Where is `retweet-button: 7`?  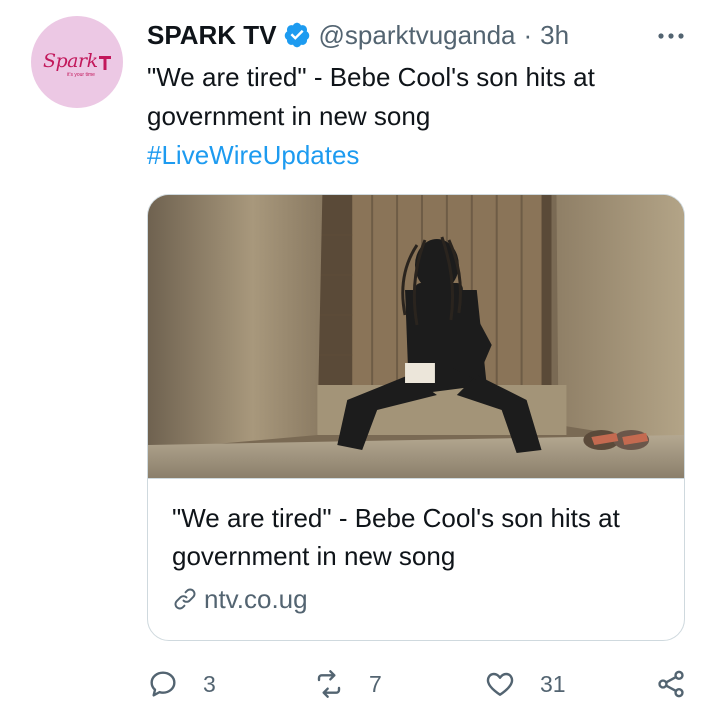
retweet-button: 7 is located at coordinates (347, 684).